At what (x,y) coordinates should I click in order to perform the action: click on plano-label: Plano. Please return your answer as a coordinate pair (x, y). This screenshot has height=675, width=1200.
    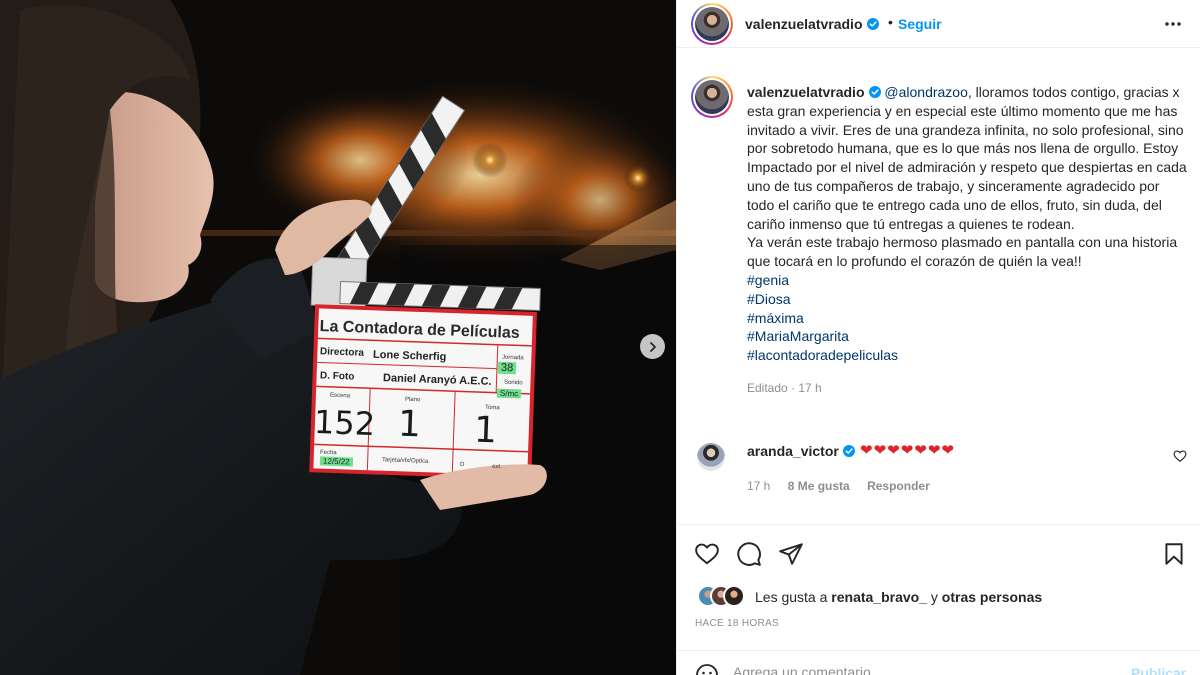
    Looking at the image, I should click on (412, 400).